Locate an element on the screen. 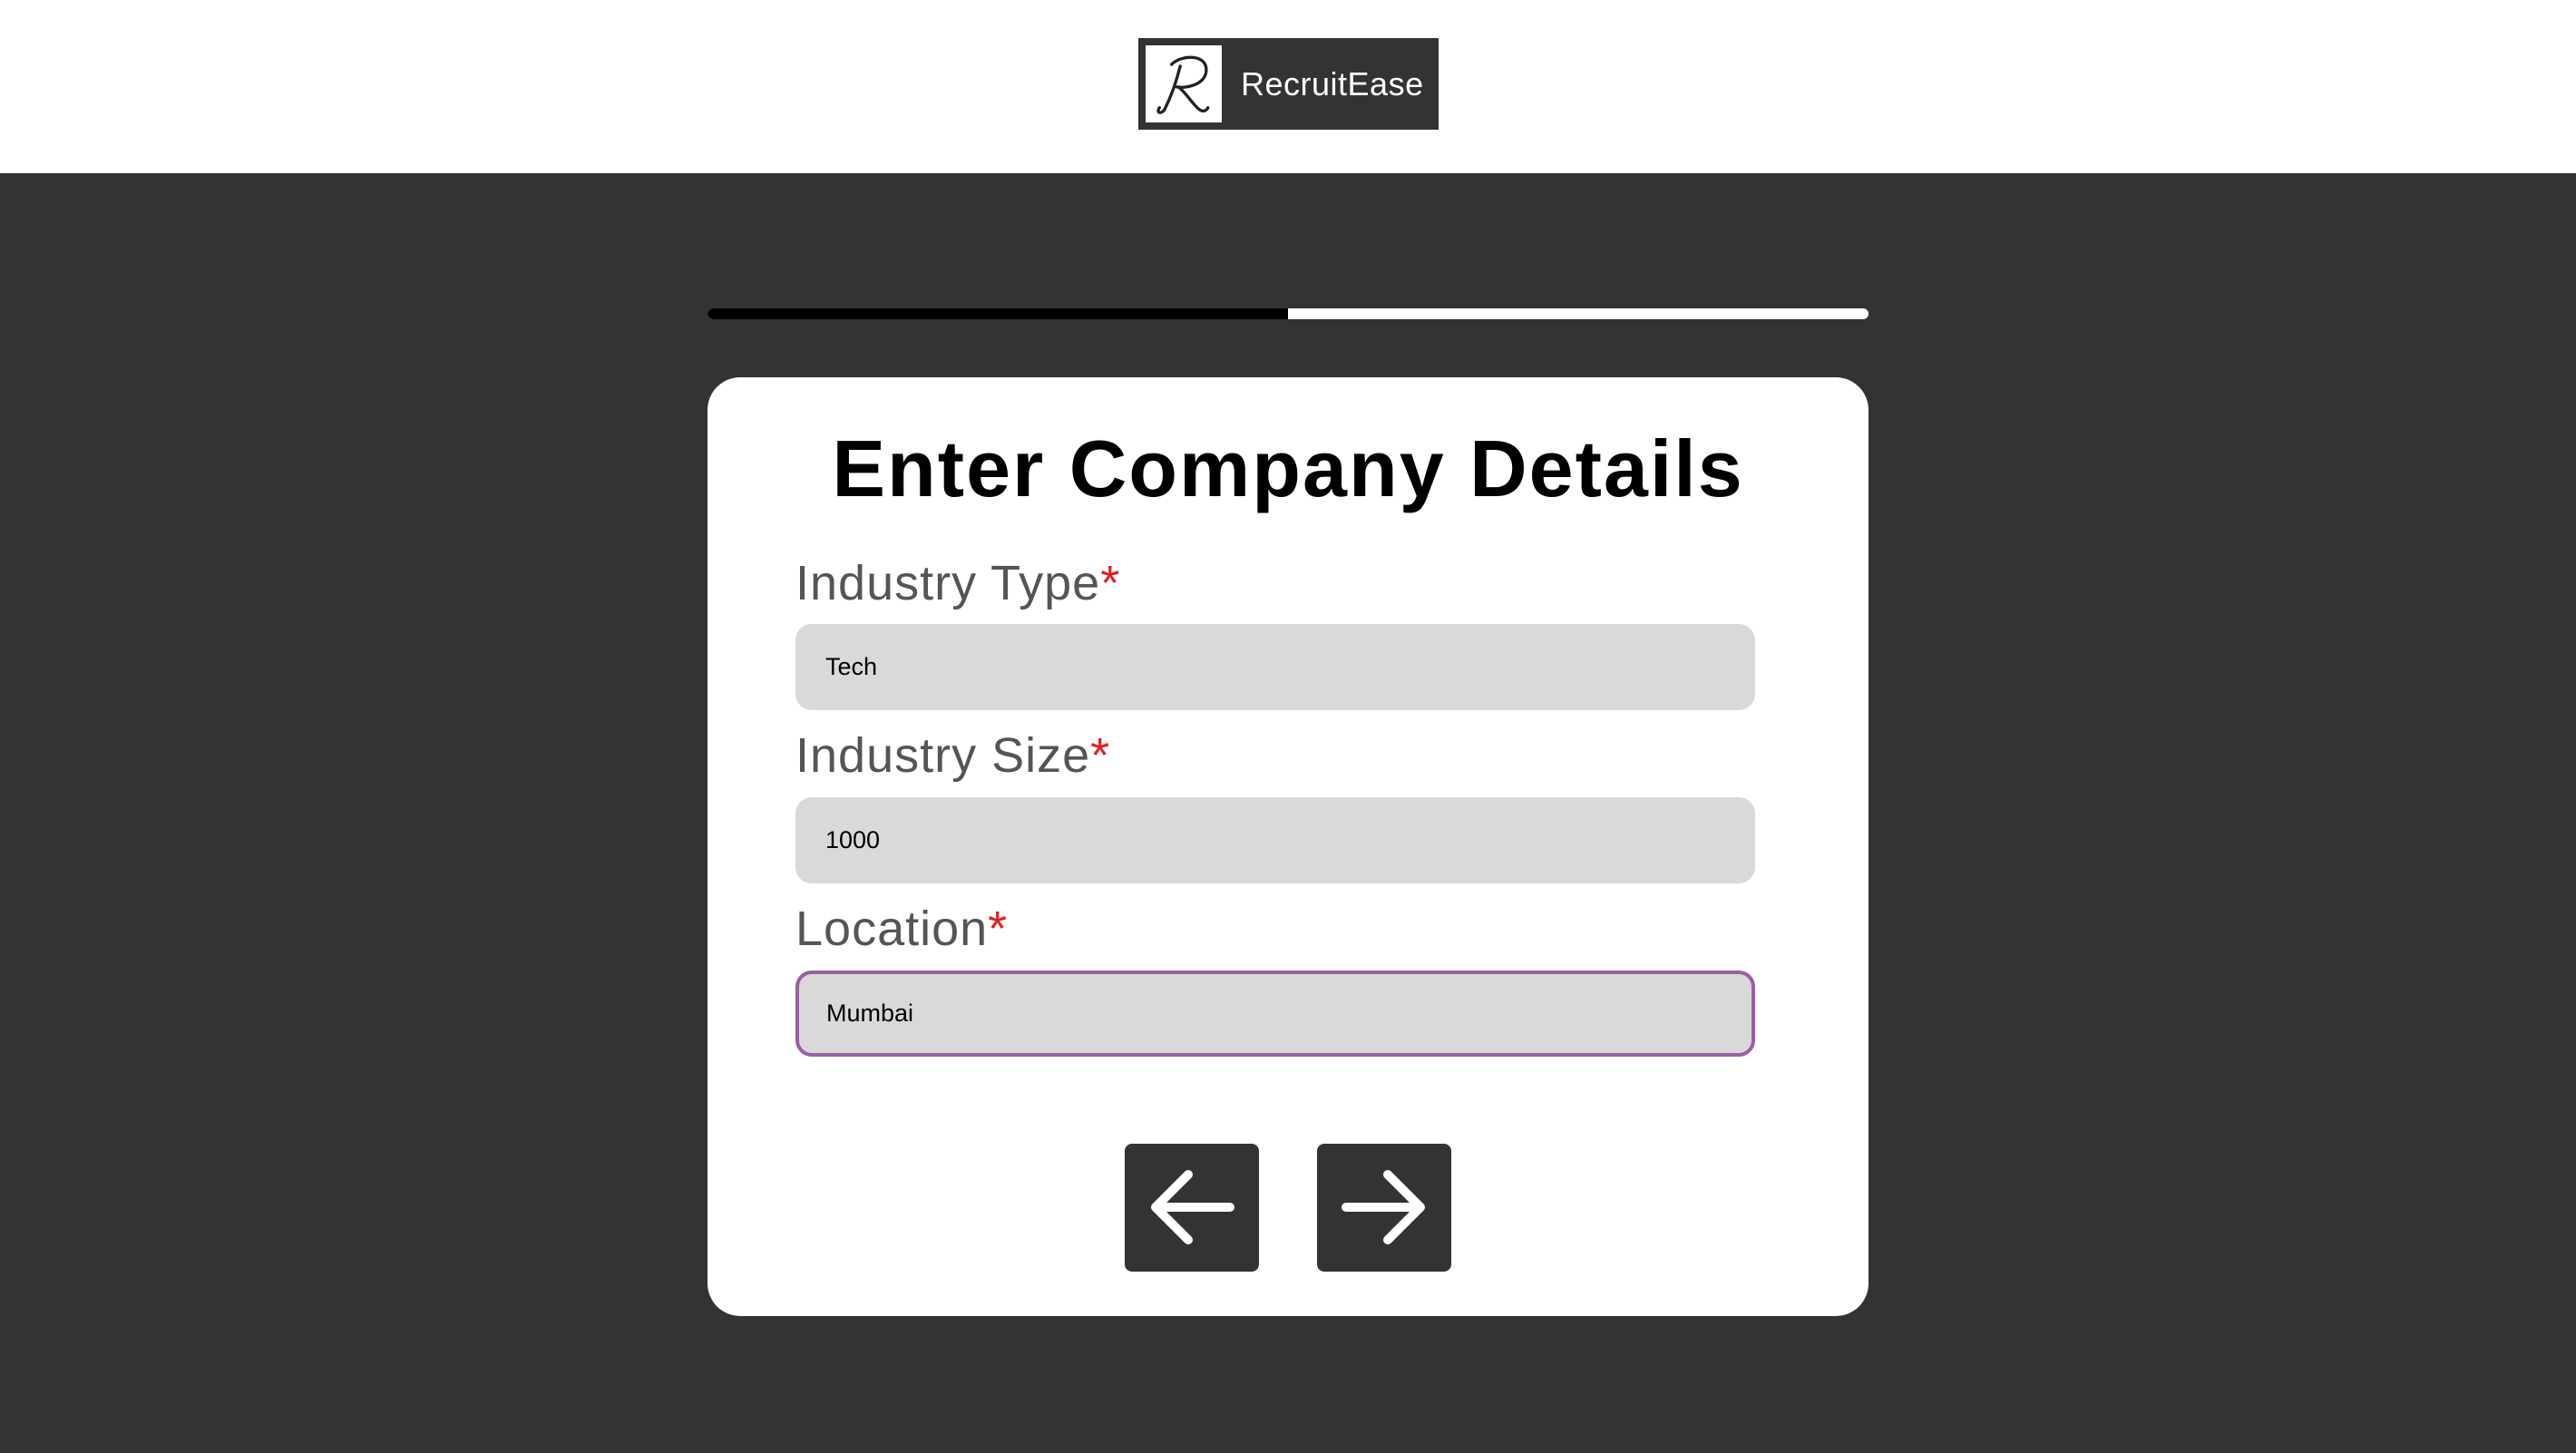 This screenshot has width=2576, height=1453. brand-logo: RecruitEase is located at coordinates (1288, 84).